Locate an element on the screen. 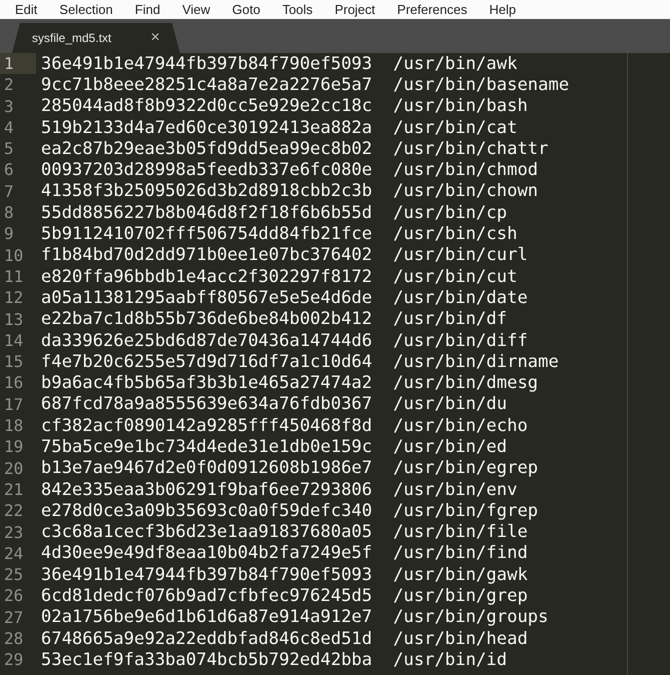 The width and height of the screenshot is (670, 675). menu-item: Find is located at coordinates (148, 9).